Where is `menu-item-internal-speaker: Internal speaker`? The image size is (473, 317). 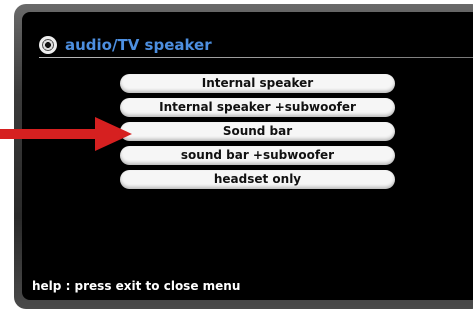
menu-item-internal-speaker: Internal speaker is located at coordinates (257, 83).